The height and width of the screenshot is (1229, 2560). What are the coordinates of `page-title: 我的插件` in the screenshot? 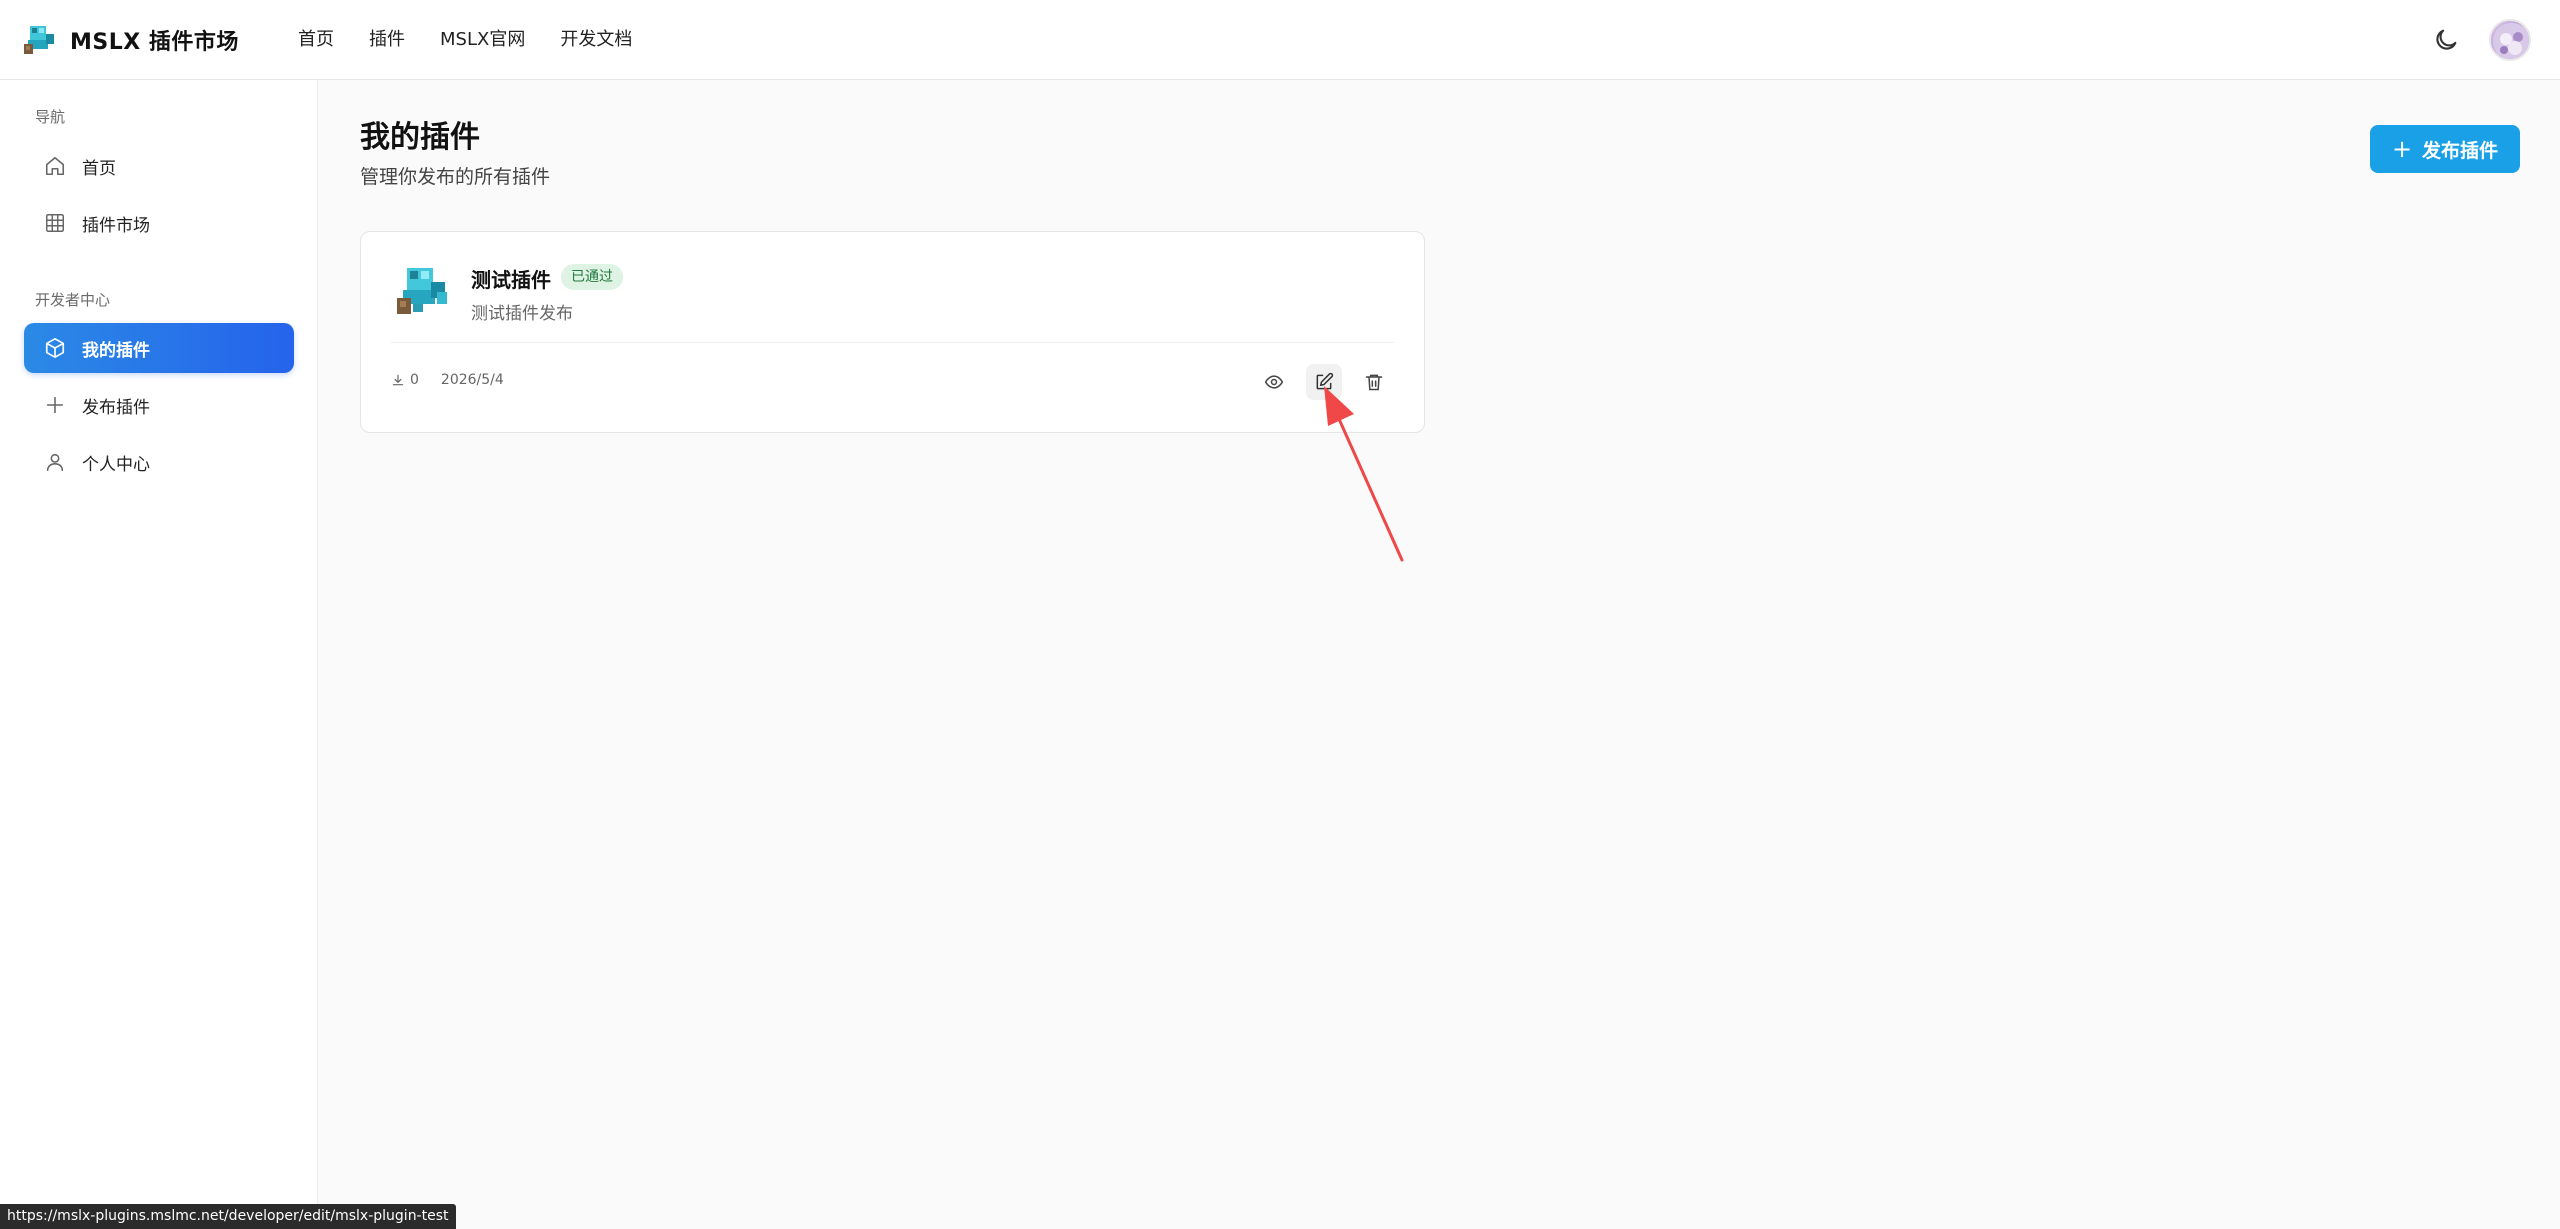 It's located at (420, 137).